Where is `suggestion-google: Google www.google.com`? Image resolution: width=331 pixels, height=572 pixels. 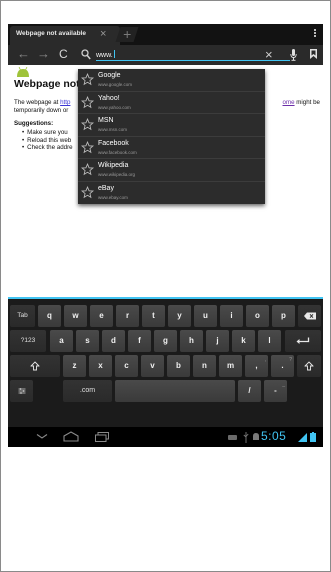 suggestion-google: Google www.google.com is located at coordinates (171, 80).